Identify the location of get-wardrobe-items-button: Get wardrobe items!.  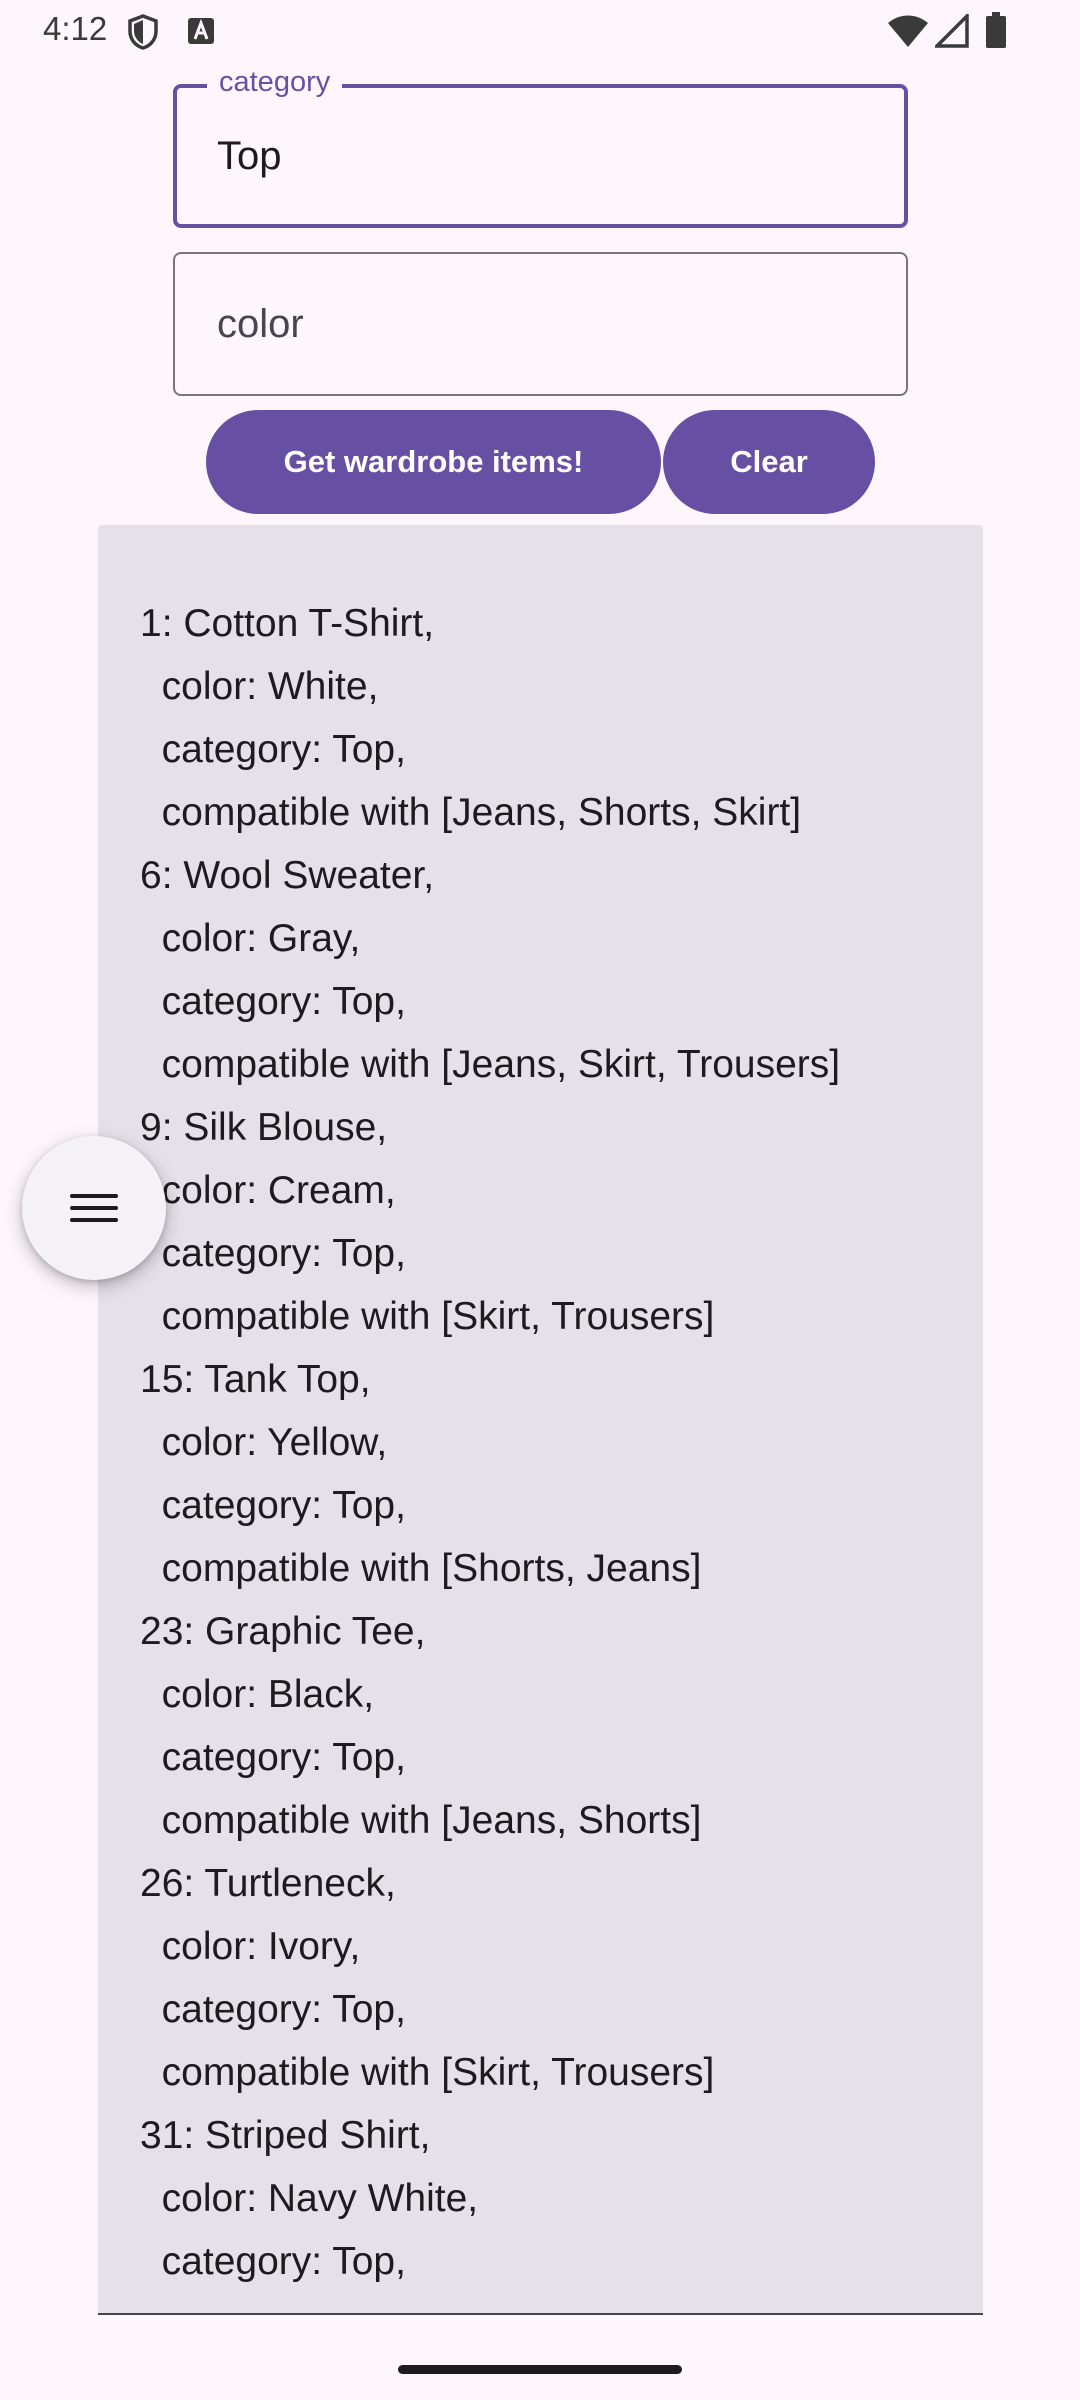
(433, 462).